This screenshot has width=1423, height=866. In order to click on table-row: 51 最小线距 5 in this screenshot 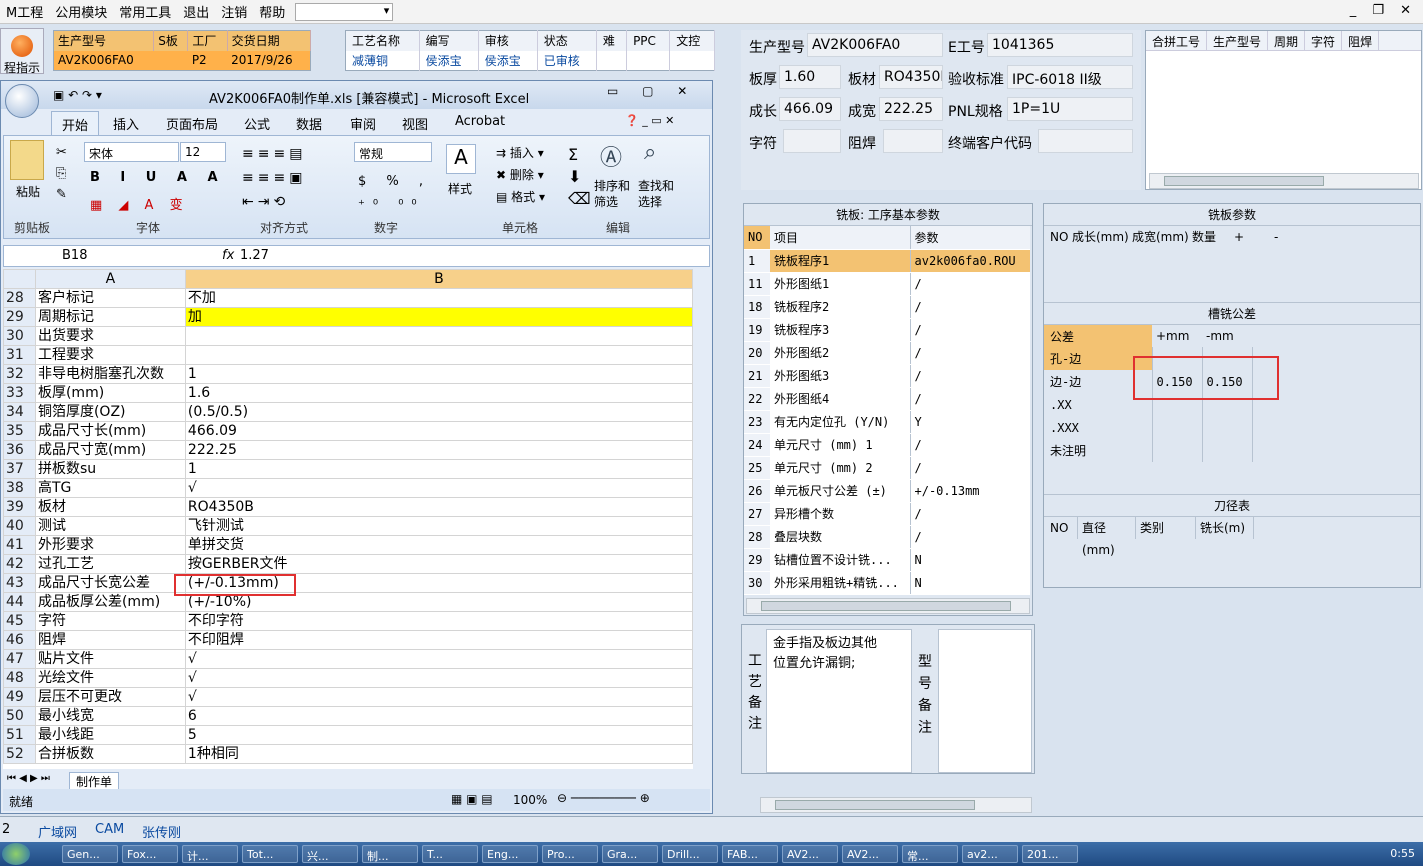, I will do `click(348, 735)`.